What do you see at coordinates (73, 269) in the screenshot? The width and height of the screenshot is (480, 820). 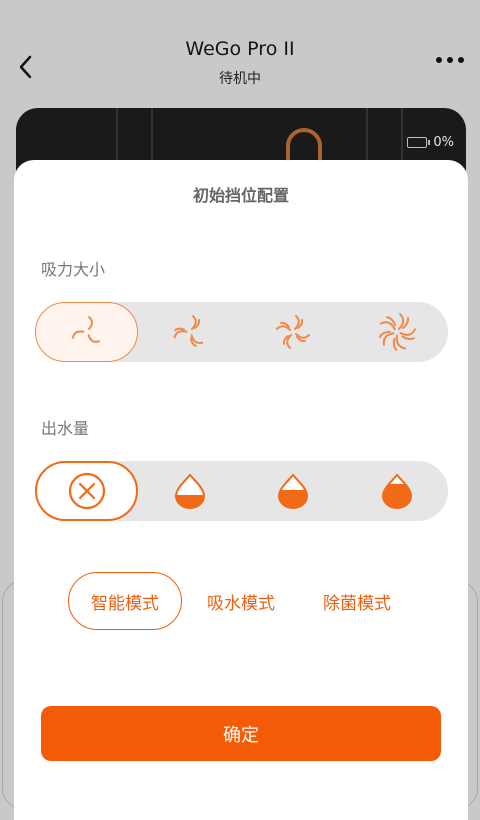 I see `suction-label: 吸力大小` at bounding box center [73, 269].